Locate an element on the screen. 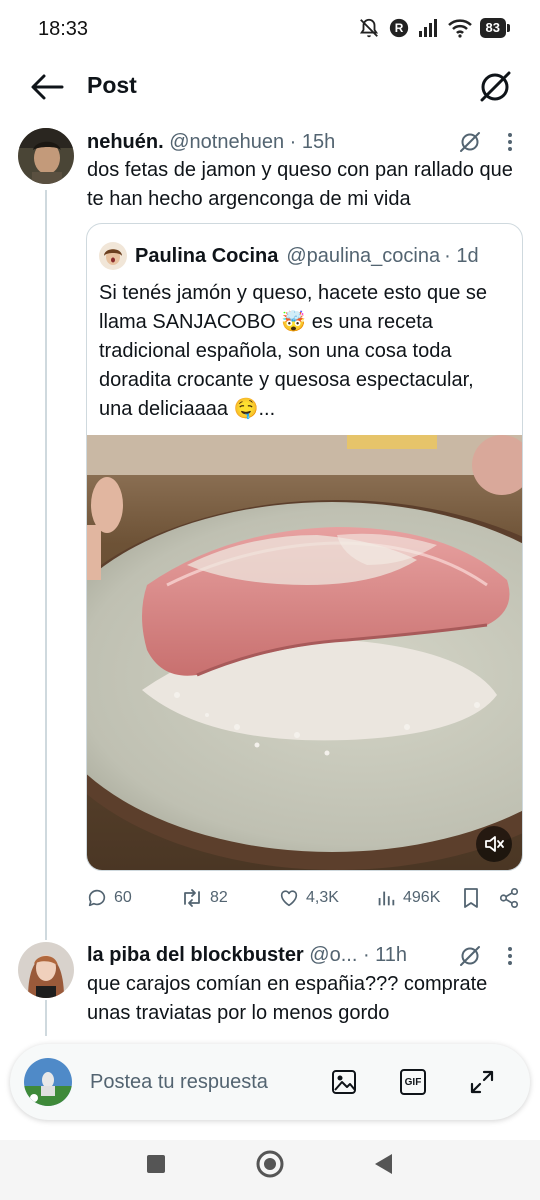  gif-label: GIF is located at coordinates (413, 1082).